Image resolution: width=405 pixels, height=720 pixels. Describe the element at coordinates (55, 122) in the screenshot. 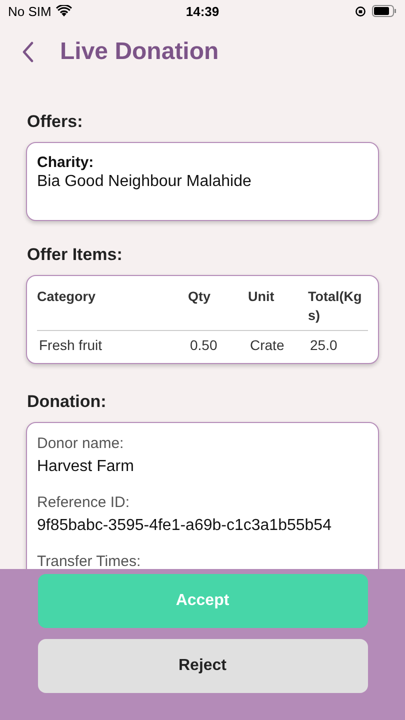

I see `section-heading: Offers:` at that location.